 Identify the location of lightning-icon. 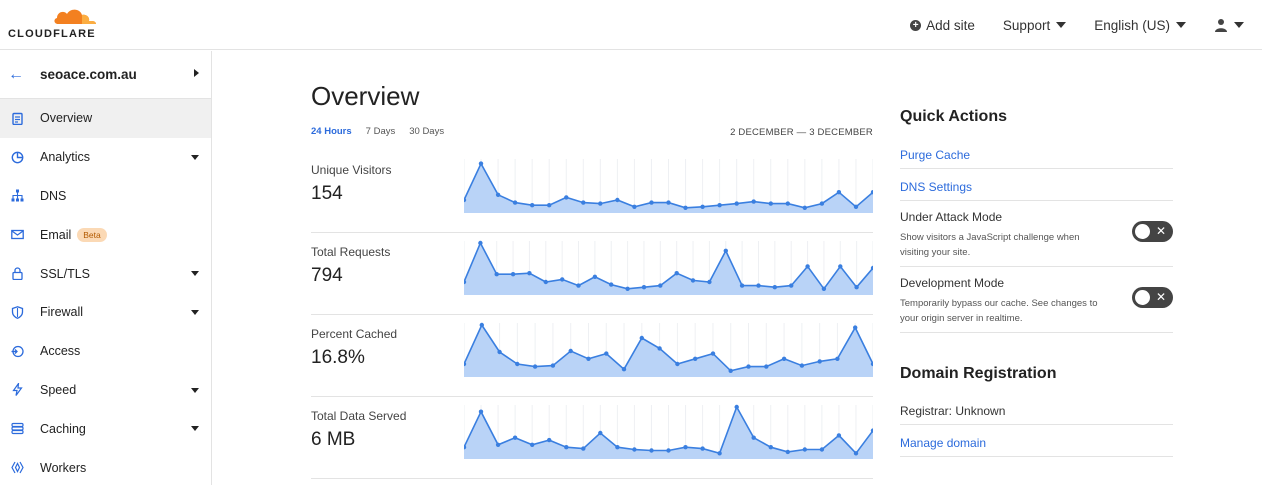
(17, 390).